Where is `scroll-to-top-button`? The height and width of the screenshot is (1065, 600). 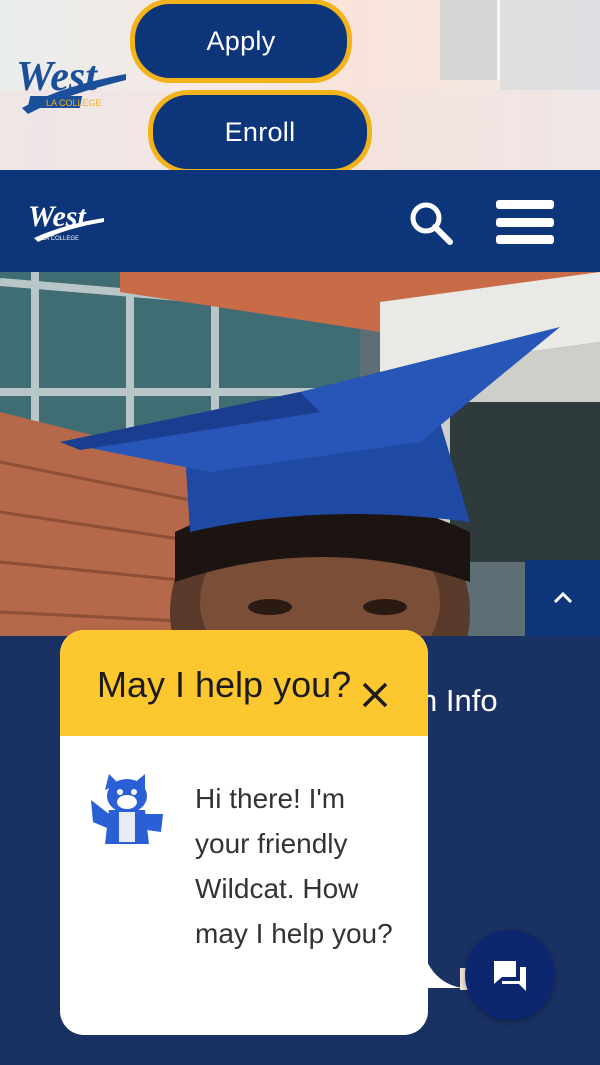
scroll-to-top-button is located at coordinates (562, 598).